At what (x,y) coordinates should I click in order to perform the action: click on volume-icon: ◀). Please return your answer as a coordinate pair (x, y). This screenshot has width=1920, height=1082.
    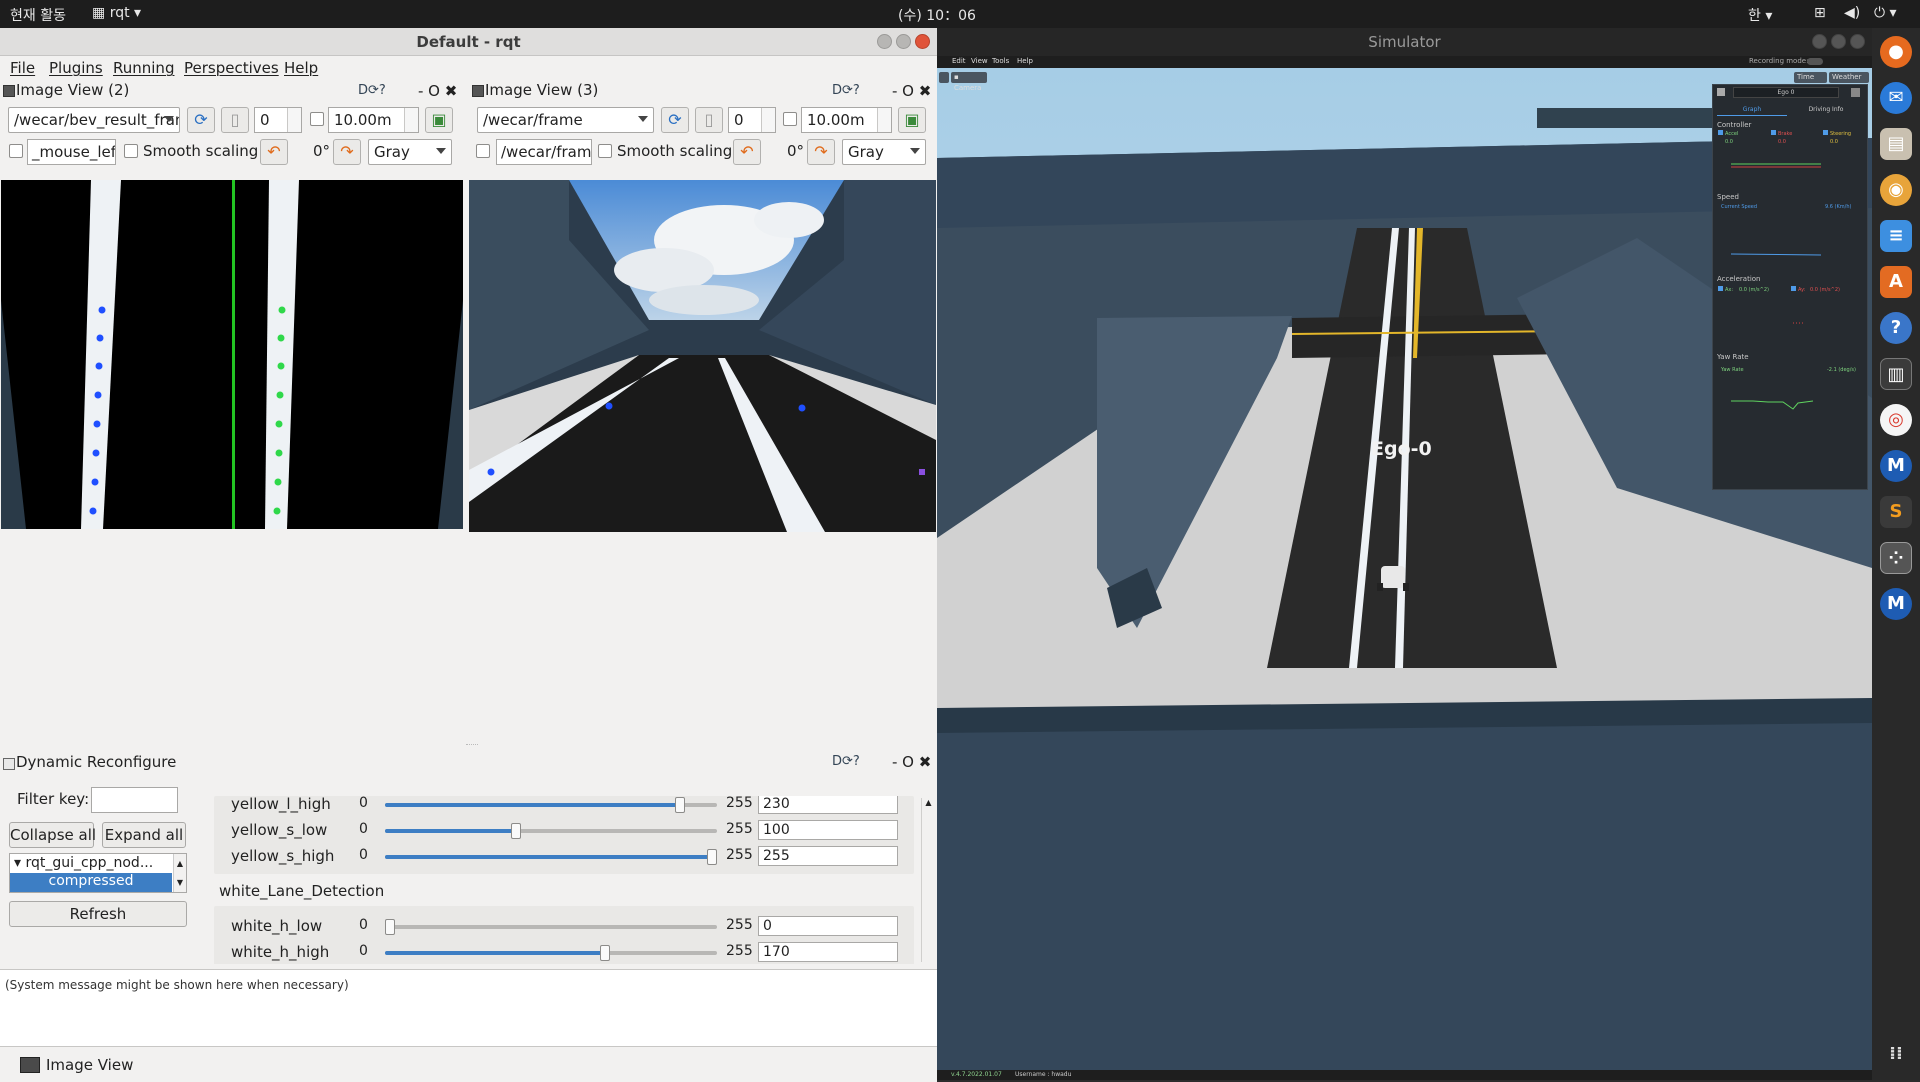
    Looking at the image, I should click on (1852, 13).